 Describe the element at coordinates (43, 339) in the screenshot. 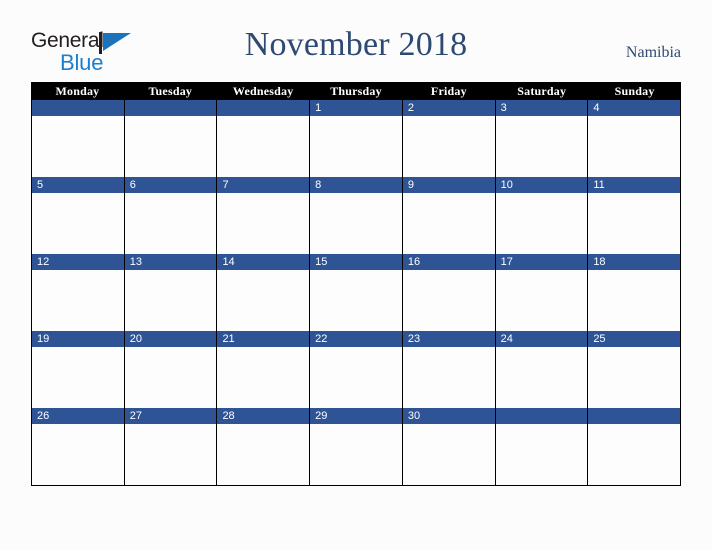

I see `day-number: 19` at that location.